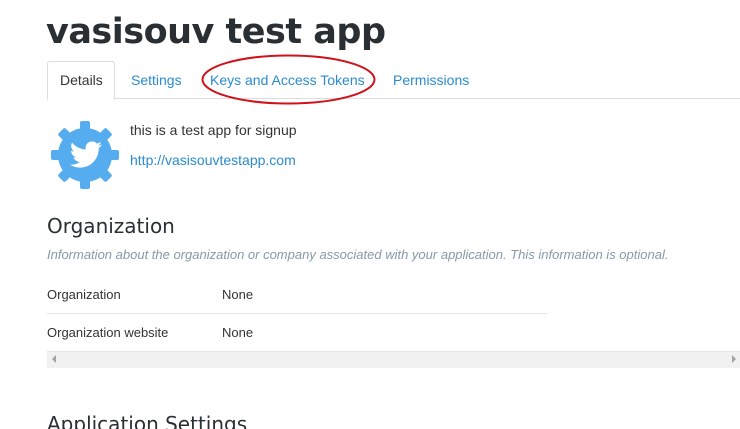  What do you see at coordinates (287, 80) in the screenshot?
I see `tab-keys-and-access-tokens: Keys and Access Tokens` at bounding box center [287, 80].